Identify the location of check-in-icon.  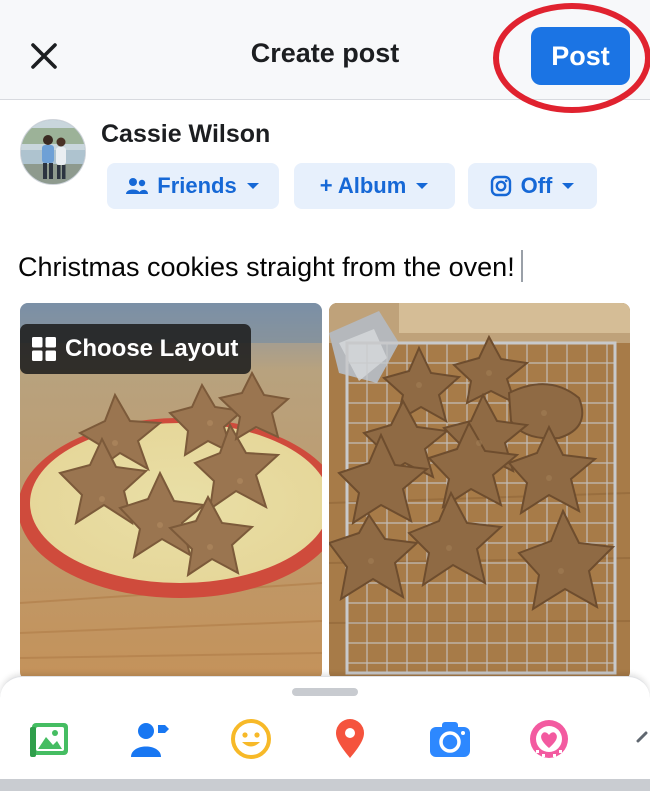
(350, 738).